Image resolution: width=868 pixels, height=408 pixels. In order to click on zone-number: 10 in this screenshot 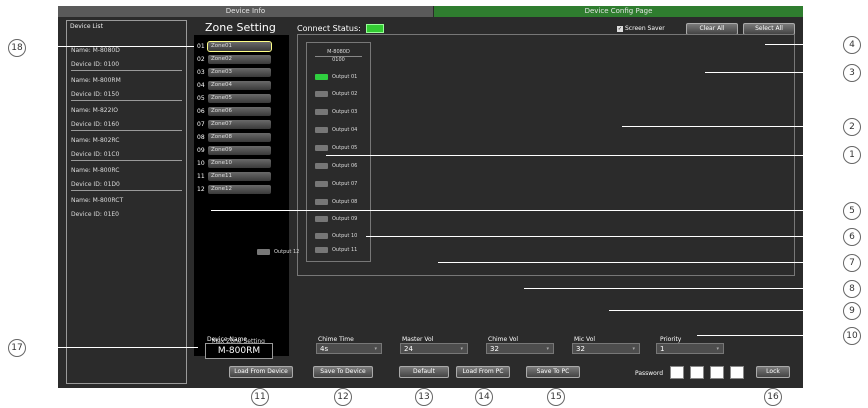, I will do `click(201, 163)`.